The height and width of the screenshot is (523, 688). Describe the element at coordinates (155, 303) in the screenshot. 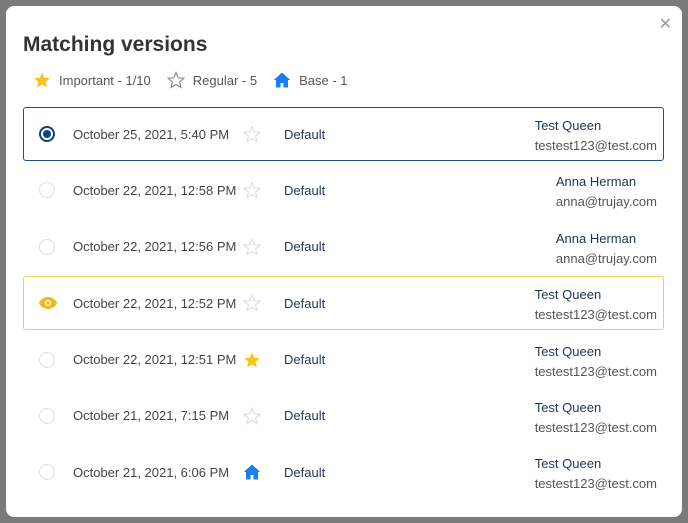

I see `version-date: October 22, 2021, 12:52 PM` at that location.